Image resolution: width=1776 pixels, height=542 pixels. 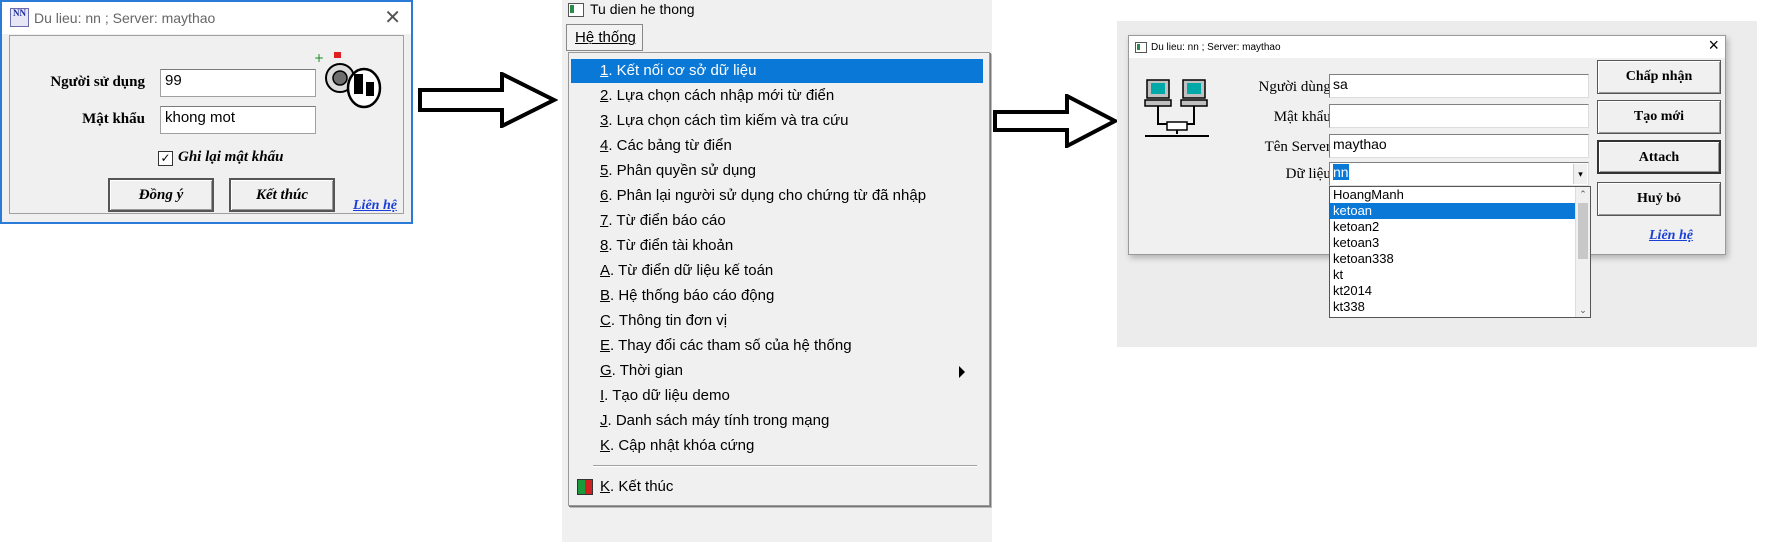 I want to click on user-label: Người dùng:, so click(x=1296, y=87).